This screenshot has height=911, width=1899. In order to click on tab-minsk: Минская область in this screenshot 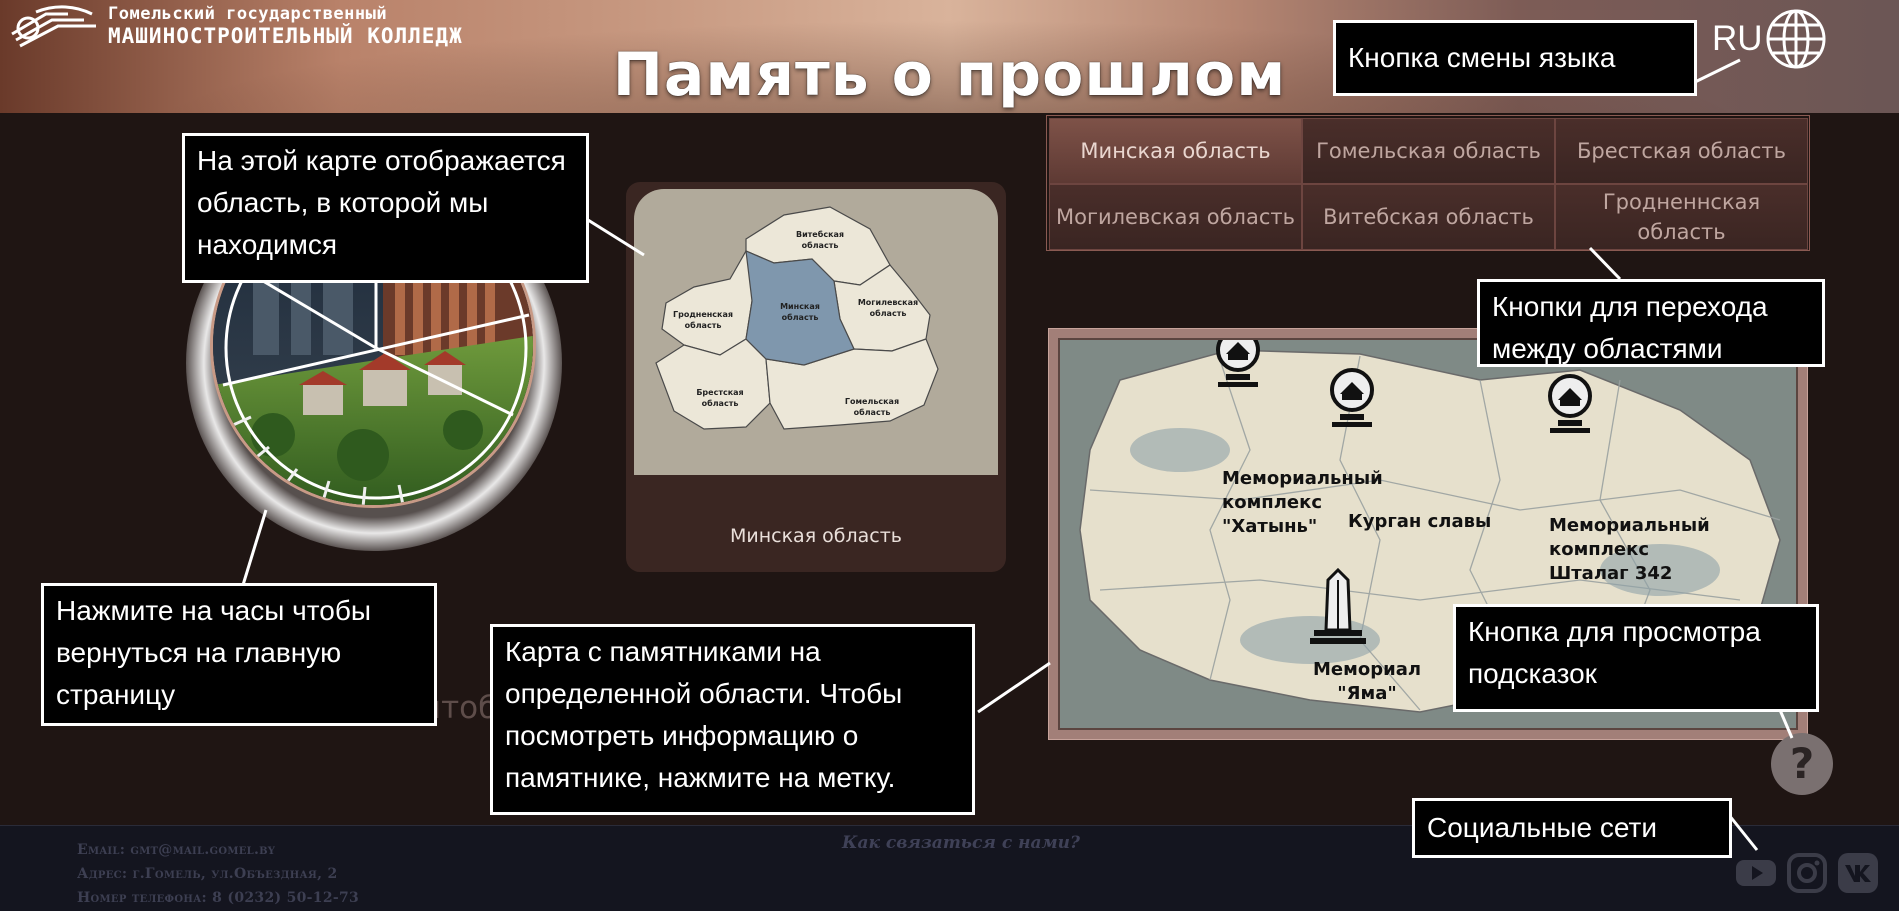, I will do `click(1175, 151)`.